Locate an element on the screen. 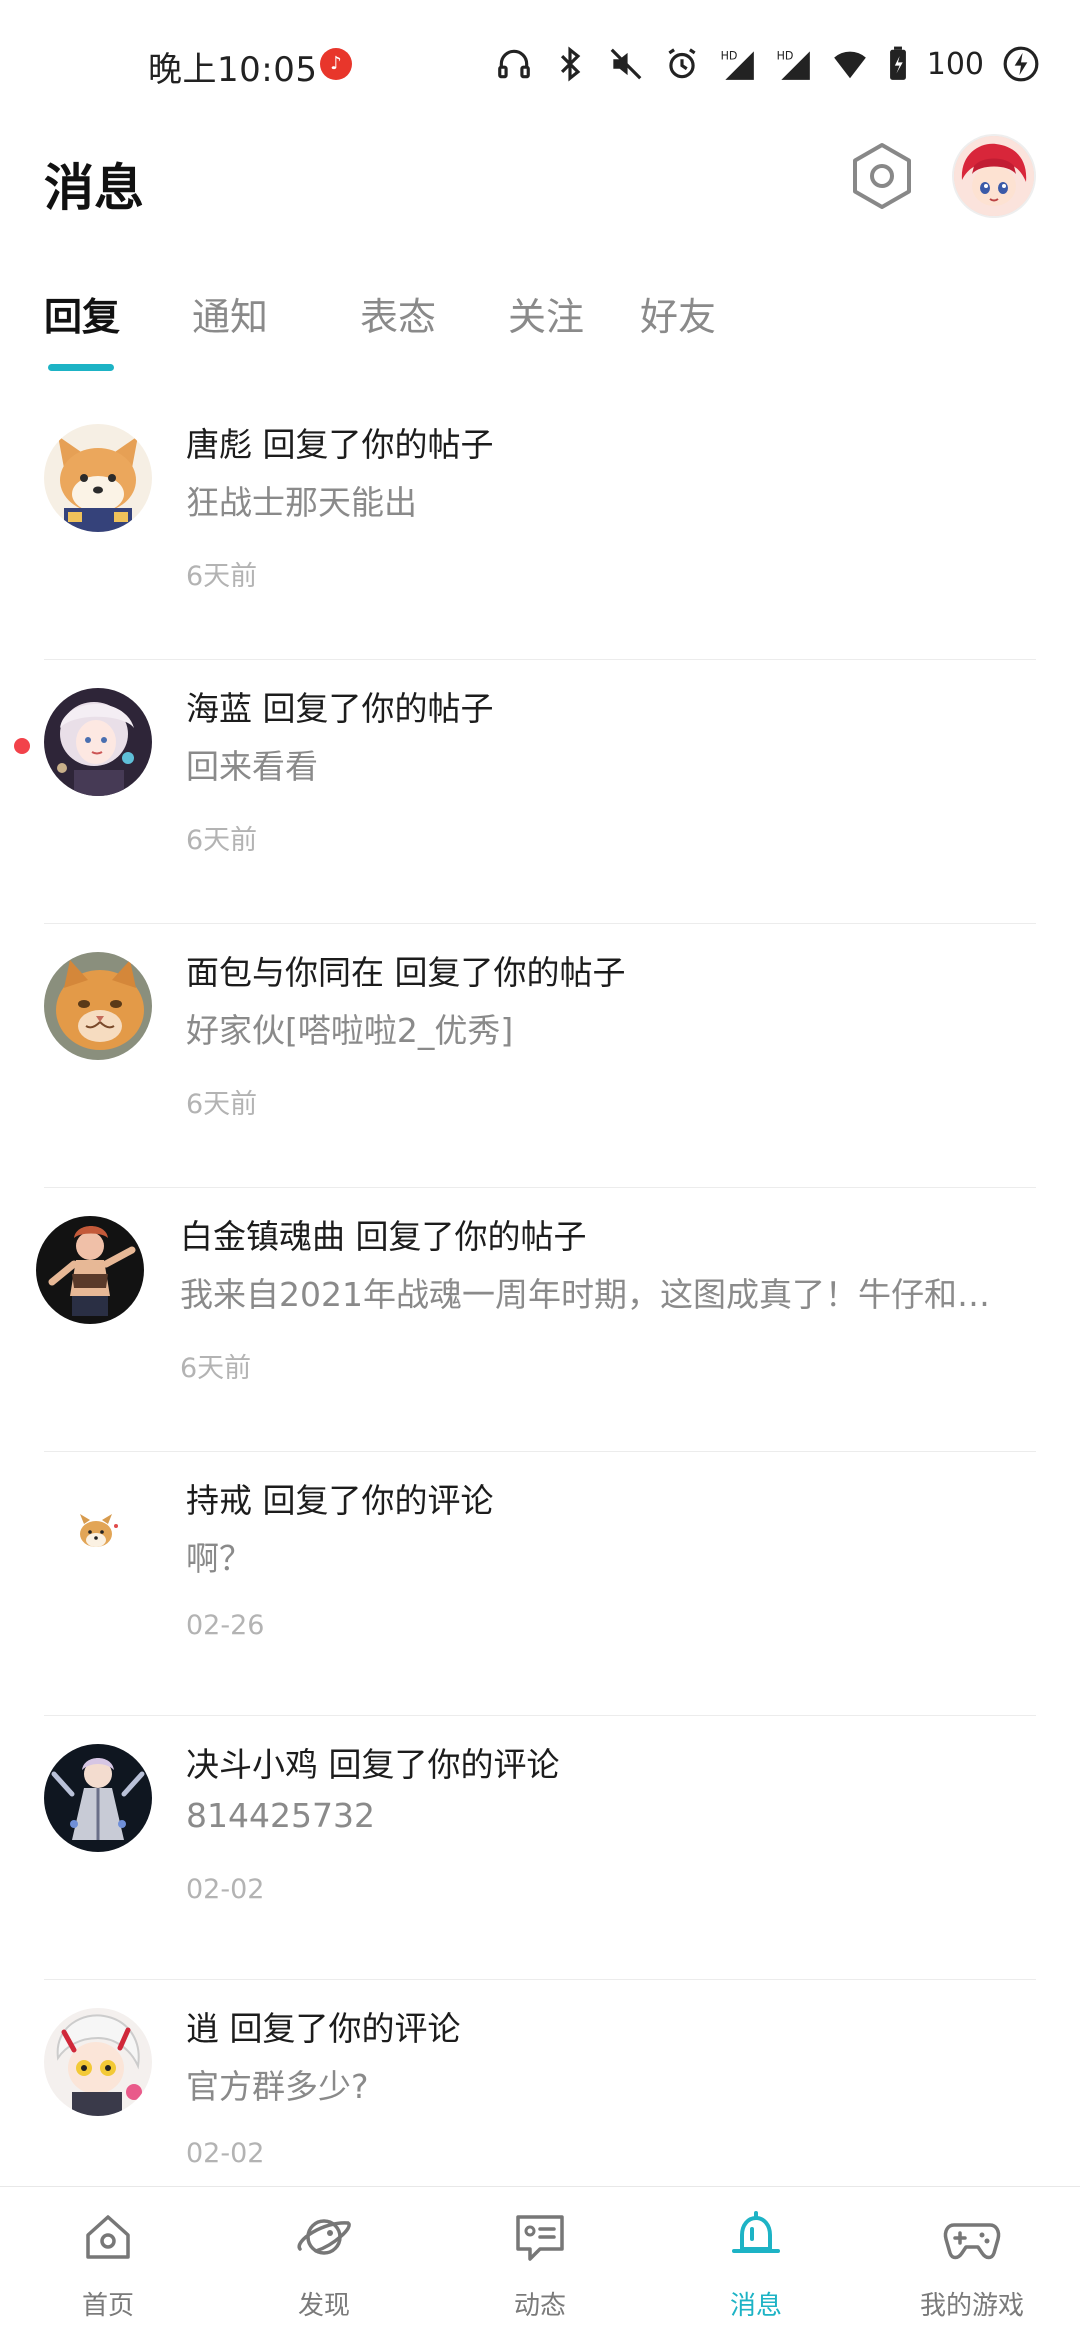  message-content: 回来看看 is located at coordinates (252, 766).